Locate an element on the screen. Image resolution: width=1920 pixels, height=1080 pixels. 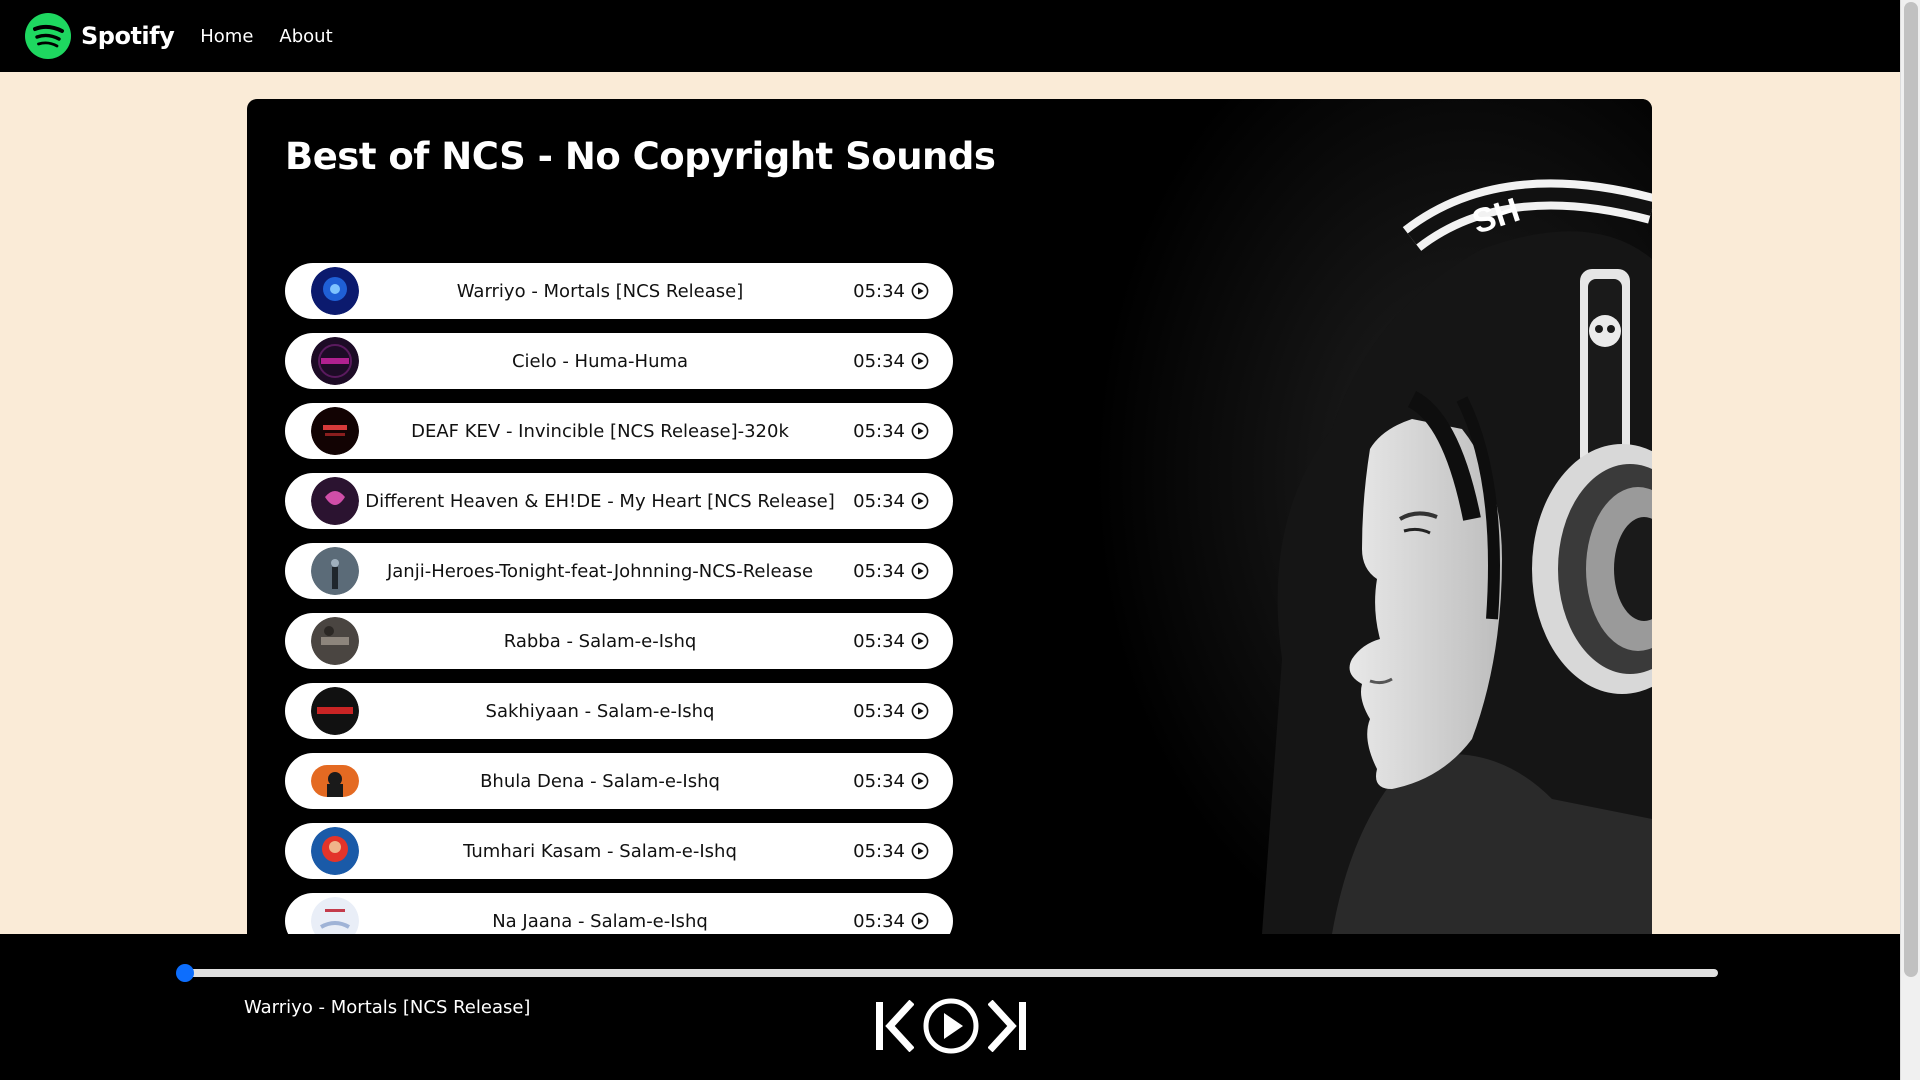
song-title: Na Jaana - Salam-e-Ishq is located at coordinates (600, 921).